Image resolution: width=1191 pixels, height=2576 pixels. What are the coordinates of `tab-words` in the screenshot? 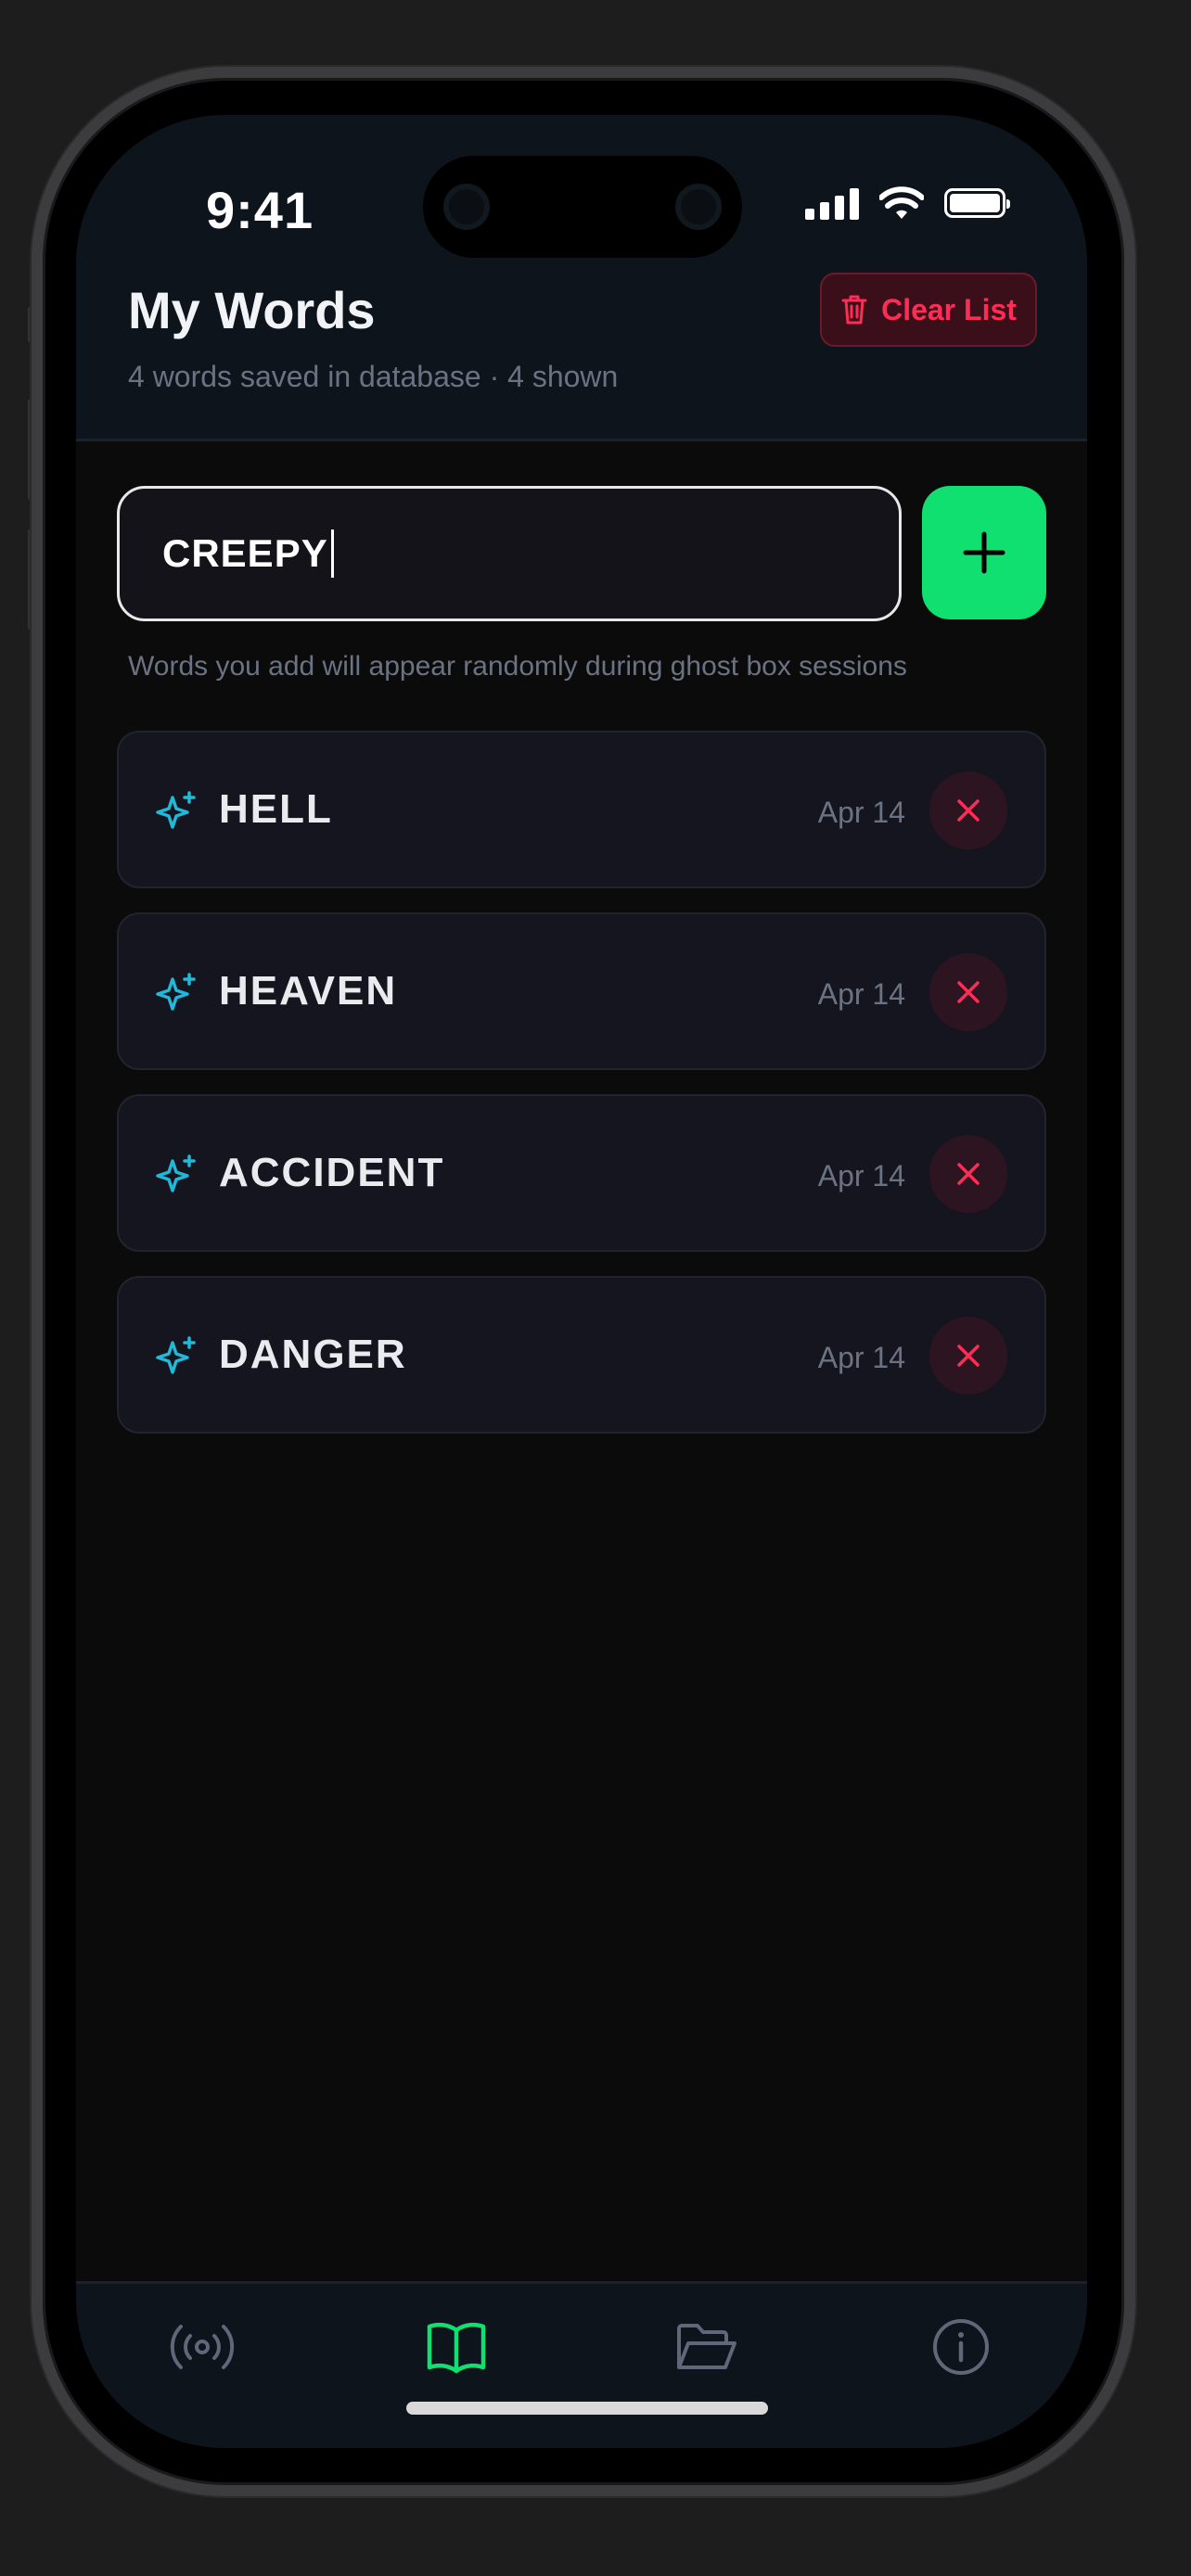 It's located at (456, 2347).